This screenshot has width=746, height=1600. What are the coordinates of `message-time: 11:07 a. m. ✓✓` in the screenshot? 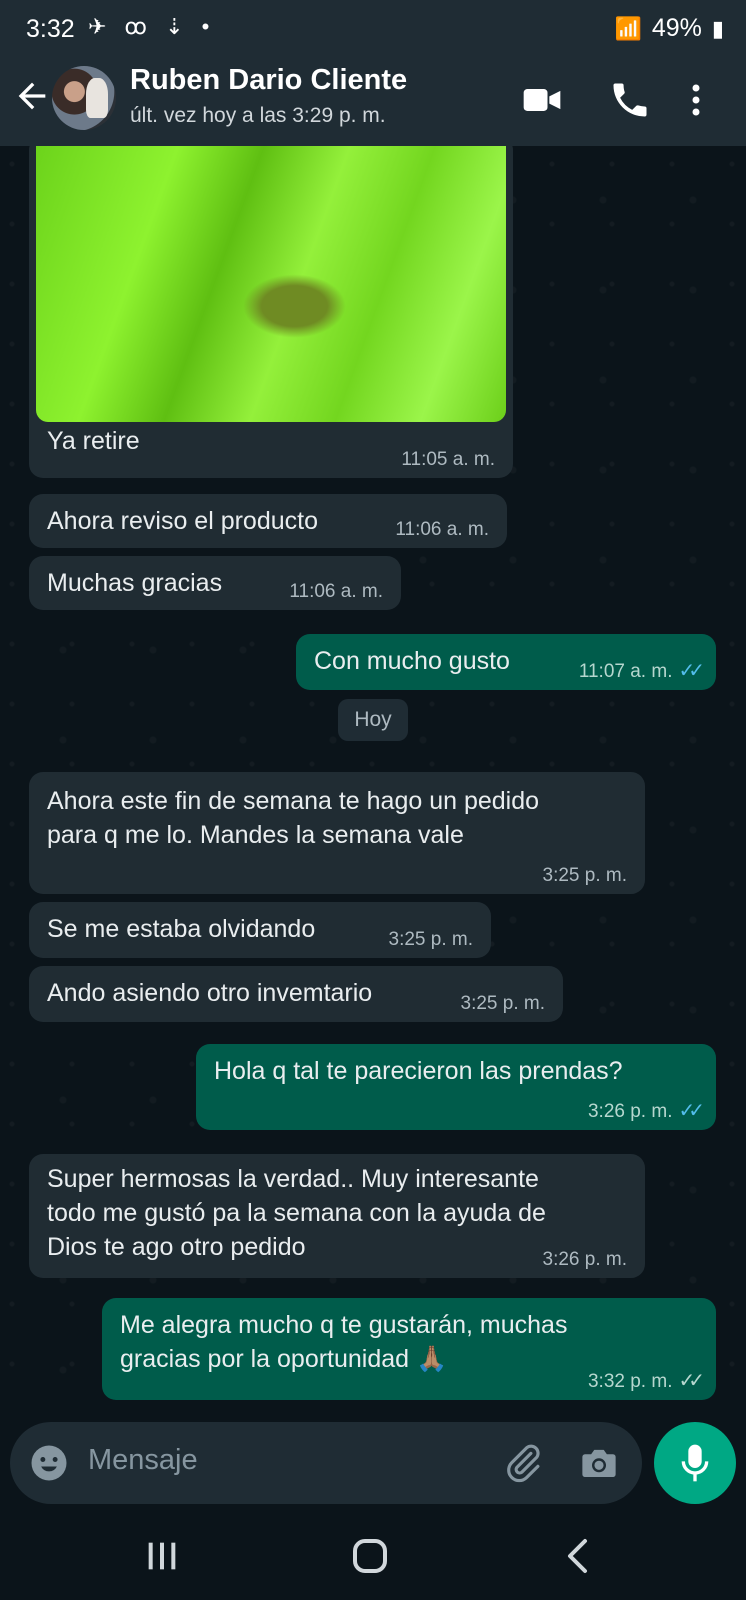 It's located at (641, 671).